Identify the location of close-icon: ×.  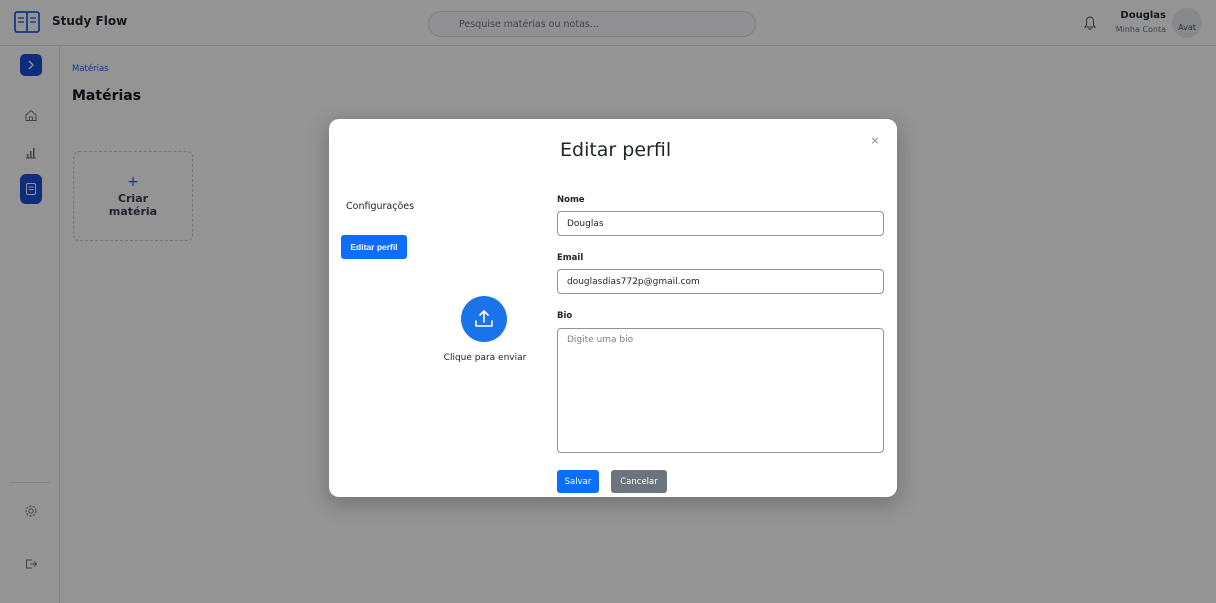
(875, 140).